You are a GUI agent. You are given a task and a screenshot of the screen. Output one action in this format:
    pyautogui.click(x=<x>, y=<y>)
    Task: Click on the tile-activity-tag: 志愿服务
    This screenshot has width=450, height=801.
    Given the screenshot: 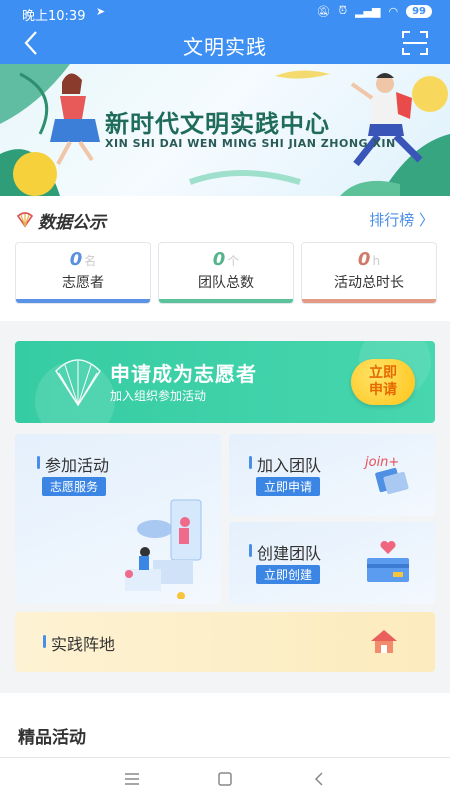 What is the action you would take?
    pyautogui.click(x=74, y=486)
    